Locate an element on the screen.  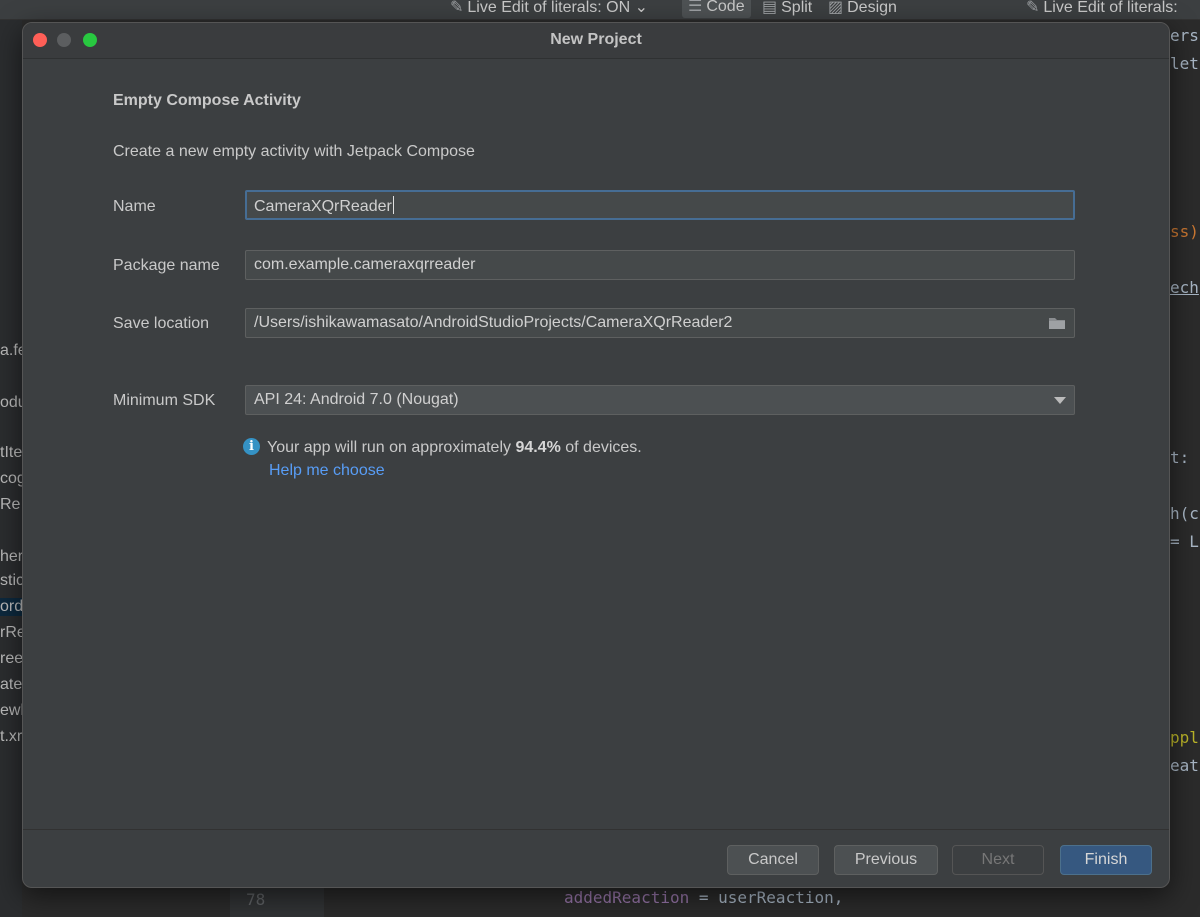
tree-item: tIte is located at coordinates (11, 453).